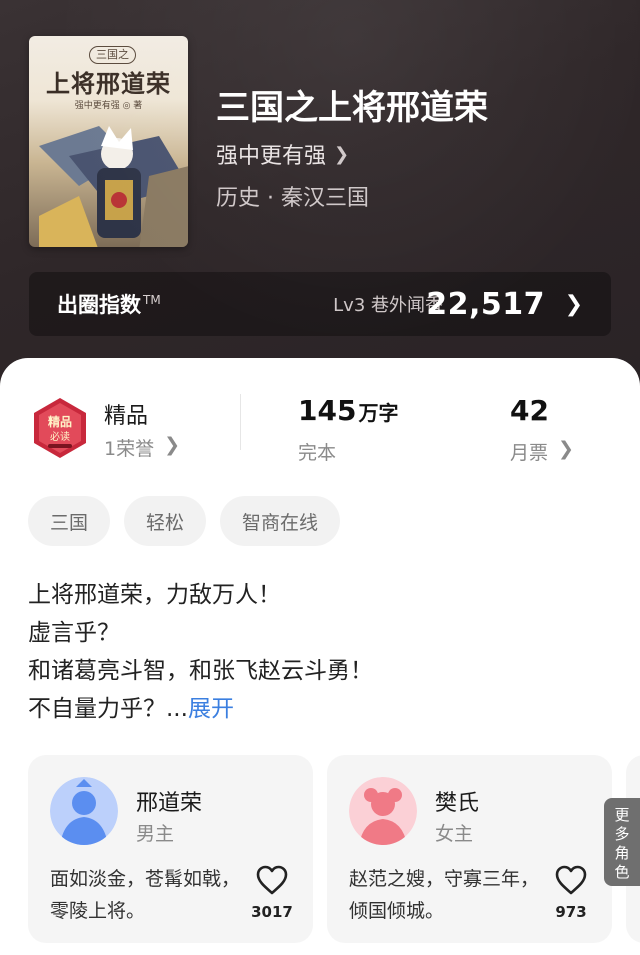 Image resolution: width=640 pixels, height=955 pixels. Describe the element at coordinates (317, 453) in the screenshot. I see `completion-status: 完本` at that location.